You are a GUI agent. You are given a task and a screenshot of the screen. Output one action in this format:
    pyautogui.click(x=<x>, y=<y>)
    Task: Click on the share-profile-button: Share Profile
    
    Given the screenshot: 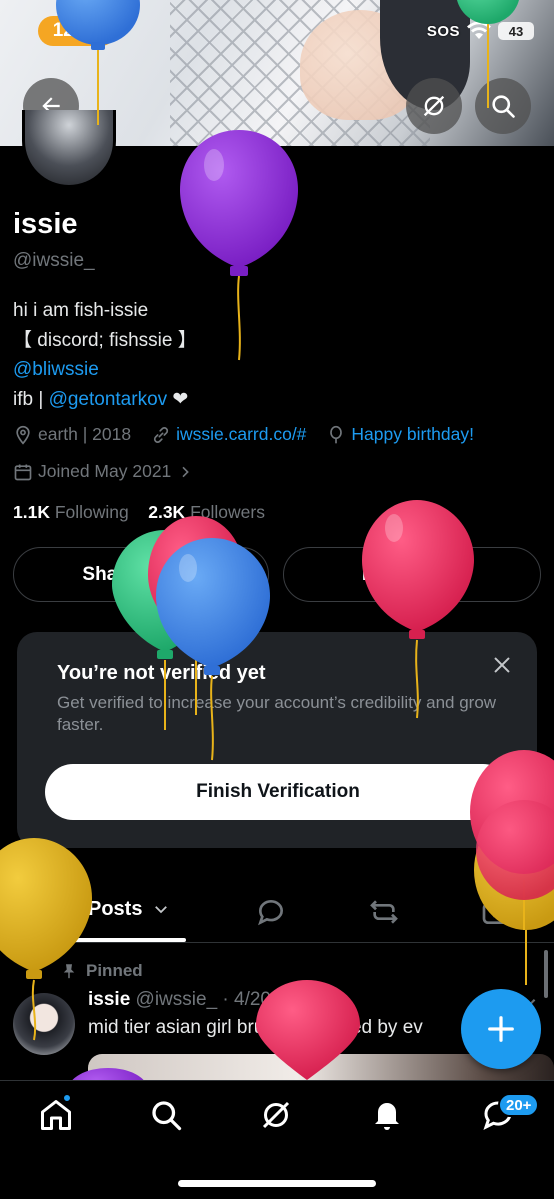 What is the action you would take?
    pyautogui.click(x=141, y=574)
    